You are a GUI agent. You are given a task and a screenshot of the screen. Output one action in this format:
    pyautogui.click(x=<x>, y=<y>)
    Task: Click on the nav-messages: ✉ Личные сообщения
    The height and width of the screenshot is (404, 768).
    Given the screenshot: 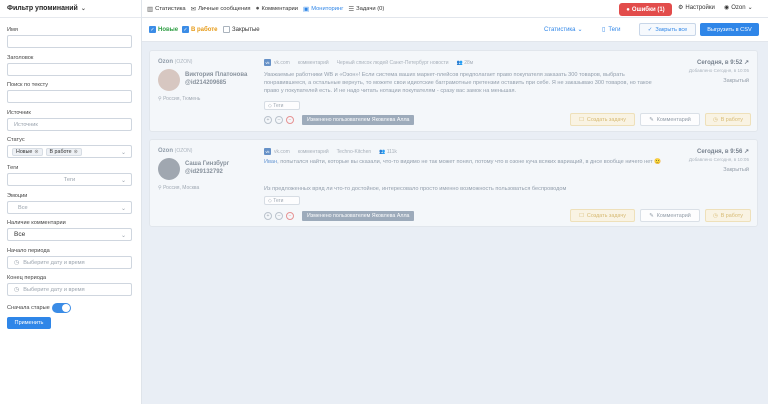 What is the action you would take?
    pyautogui.click(x=221, y=9)
    